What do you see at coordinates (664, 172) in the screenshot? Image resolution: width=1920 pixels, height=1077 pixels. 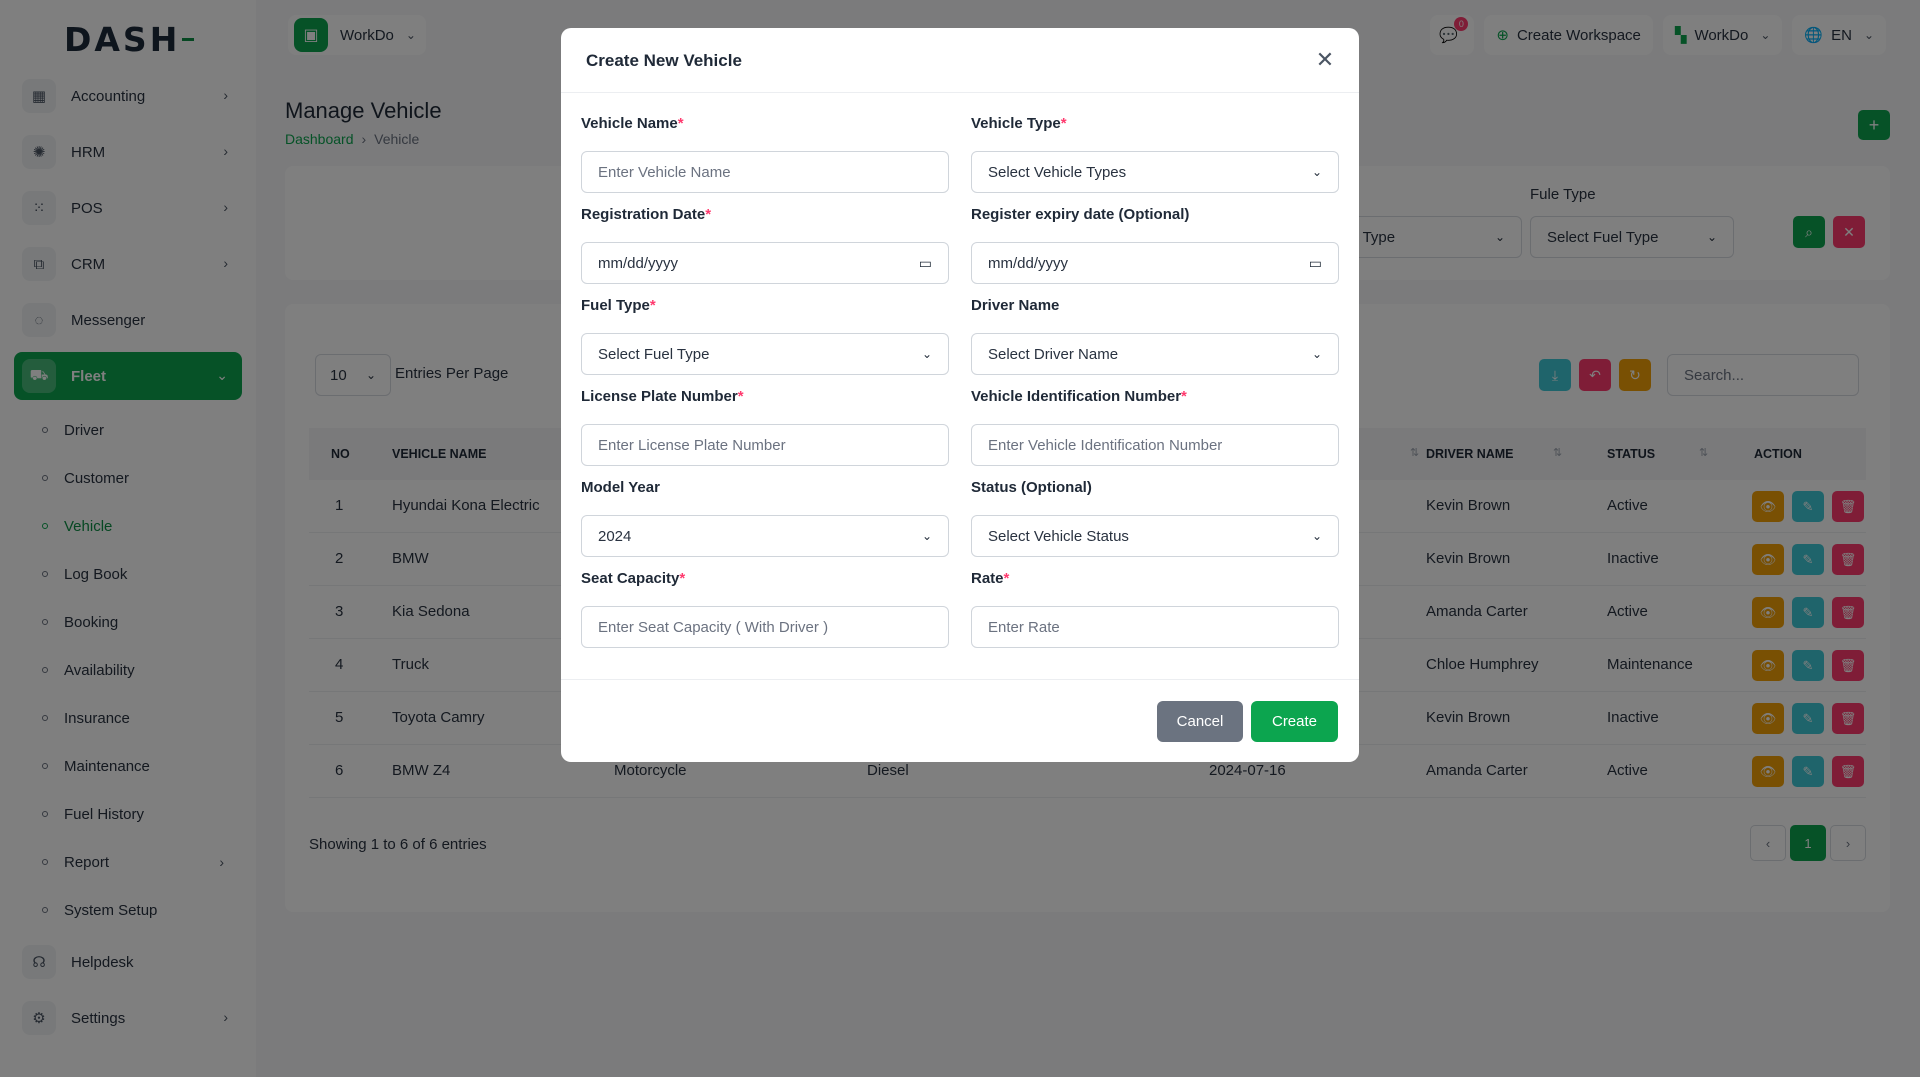 I see `placeholder-text: Enter Vehicle Name` at bounding box center [664, 172].